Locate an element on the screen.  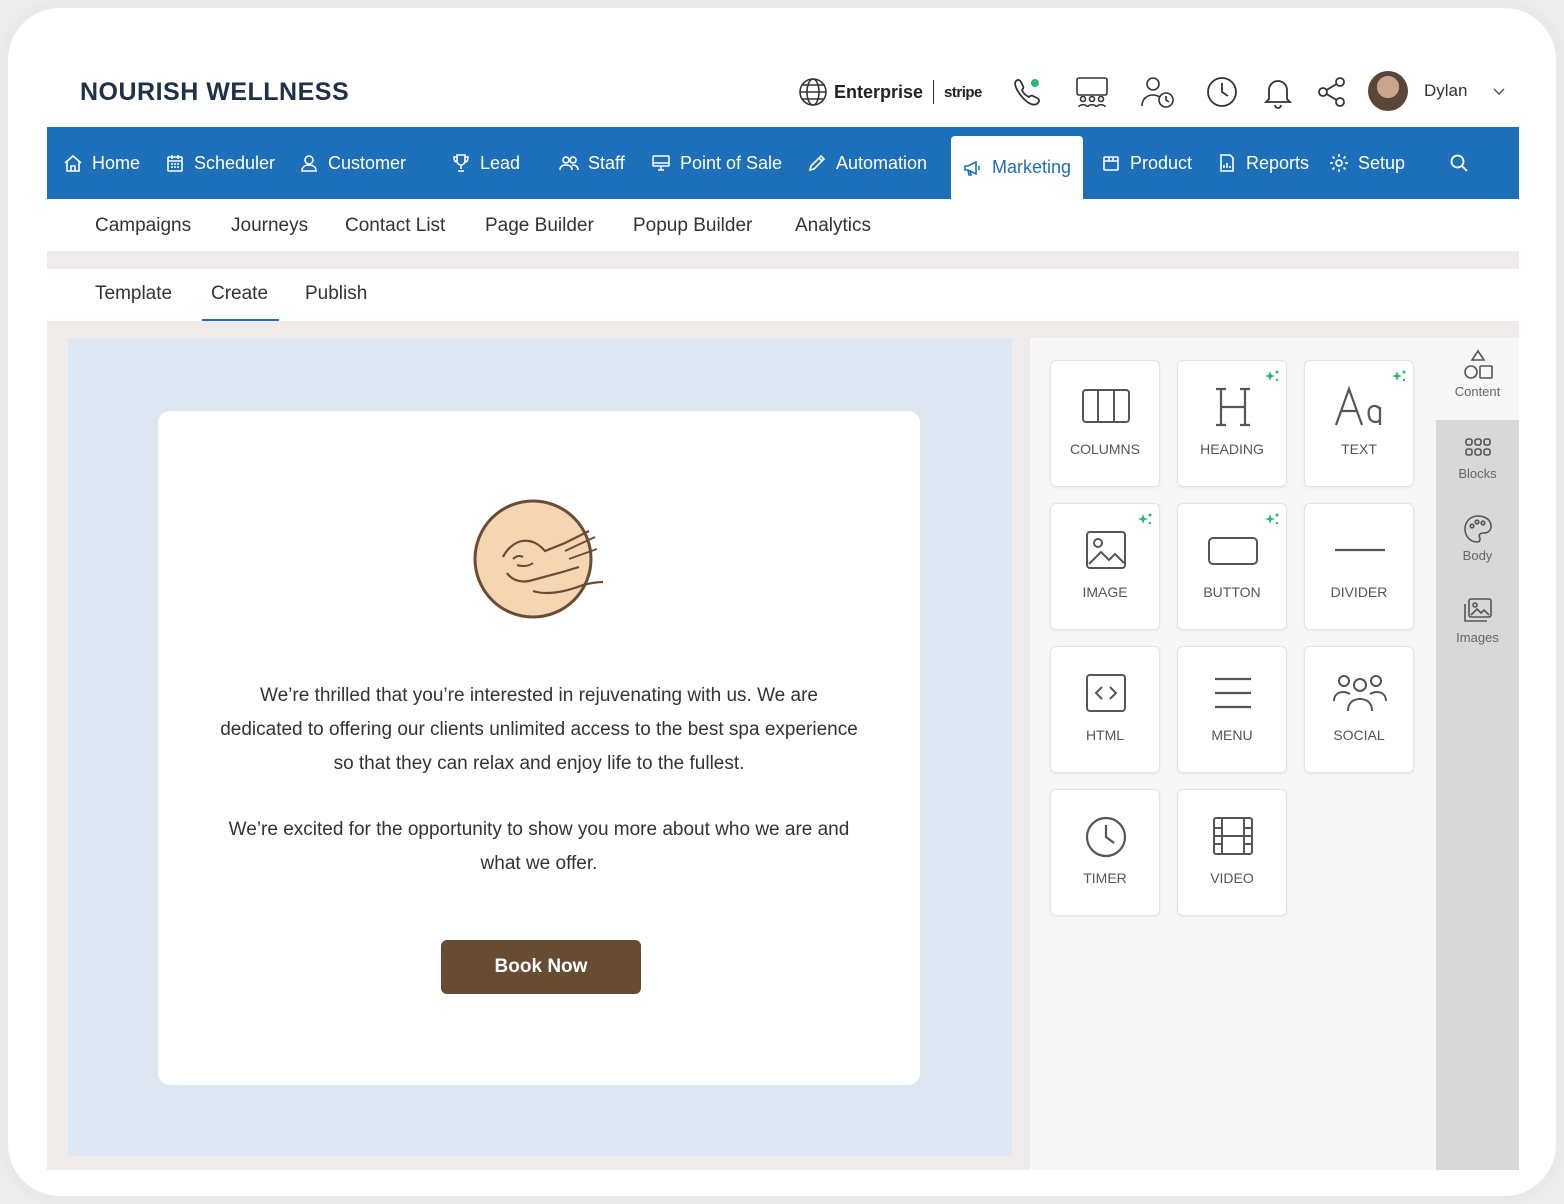
spa-logo-icon is located at coordinates (540, 560).